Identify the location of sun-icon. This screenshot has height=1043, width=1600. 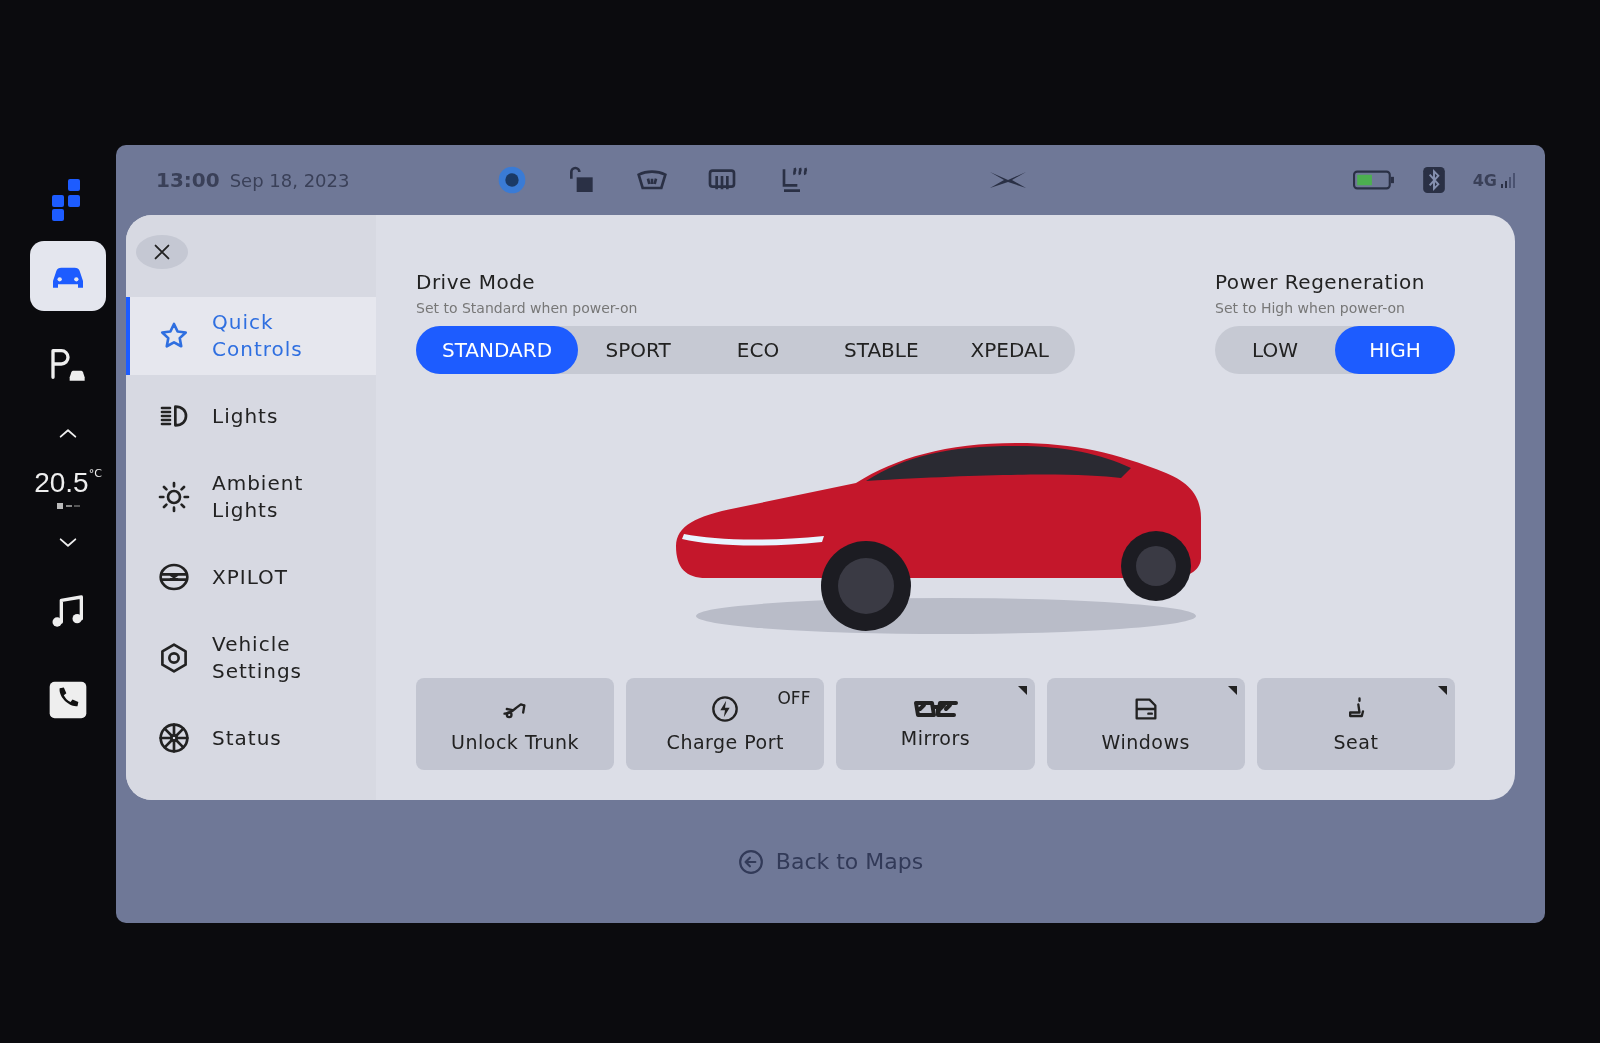
(174, 496).